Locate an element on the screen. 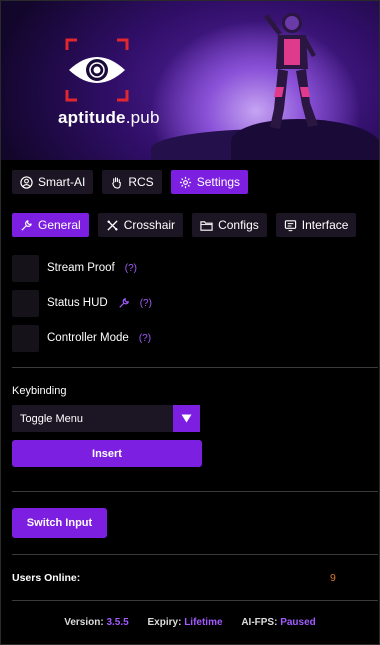 The width and height of the screenshot is (380, 645). controller-mode-option: Controller Mode (?) is located at coordinates (81, 338).